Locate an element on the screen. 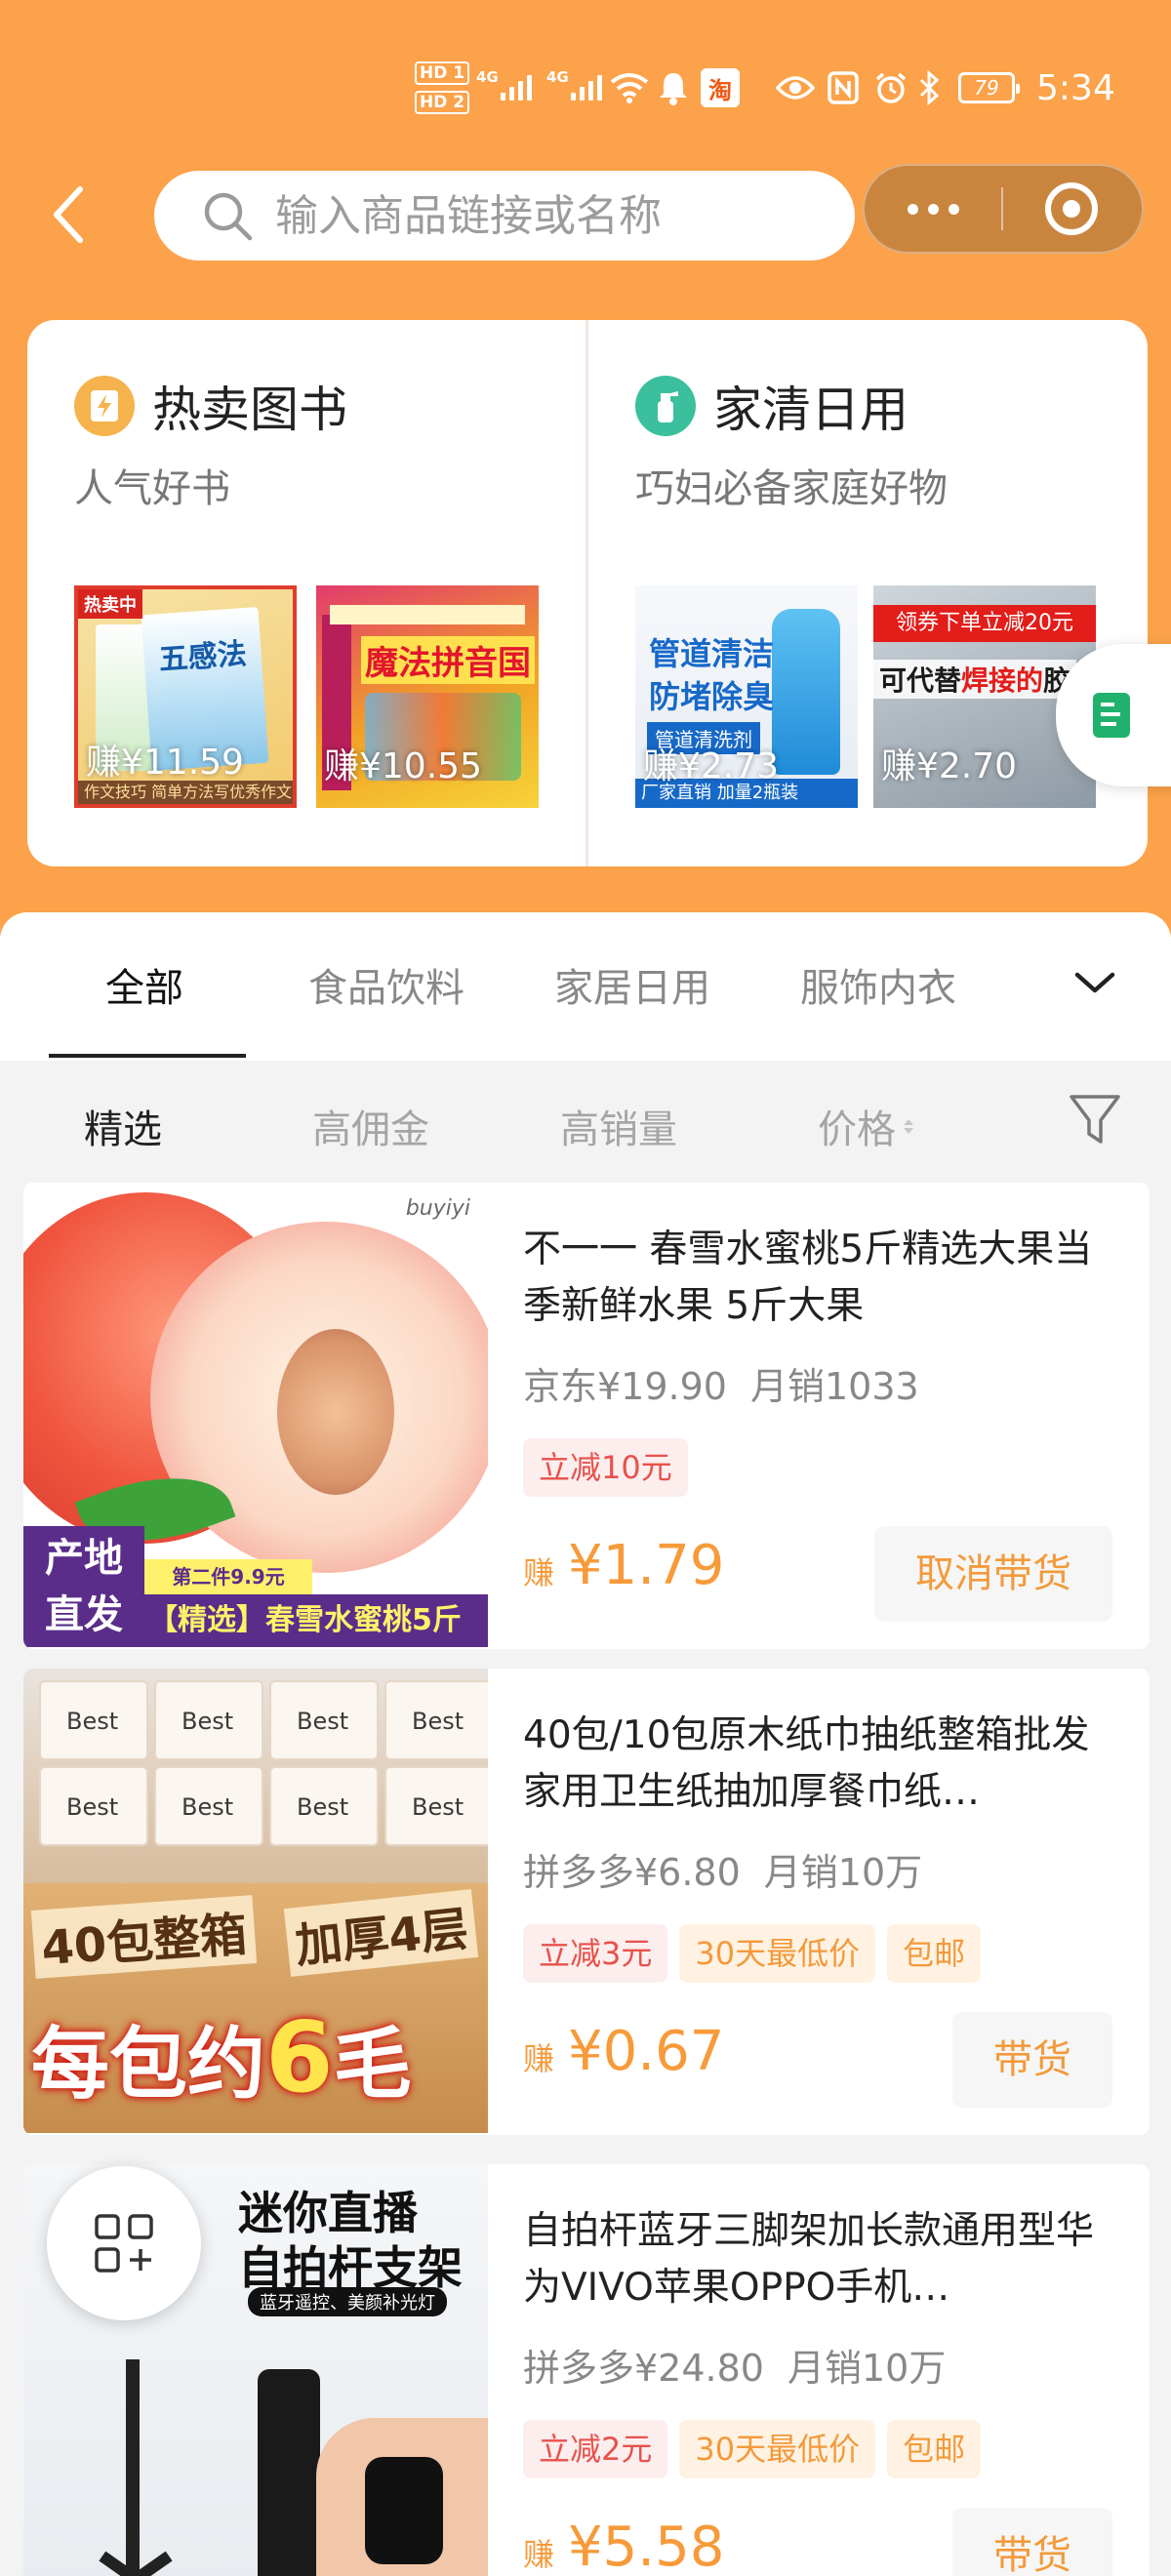 The width and height of the screenshot is (1171, 2576). coupon-banner: 领券下单立减20元 is located at coordinates (984, 623).